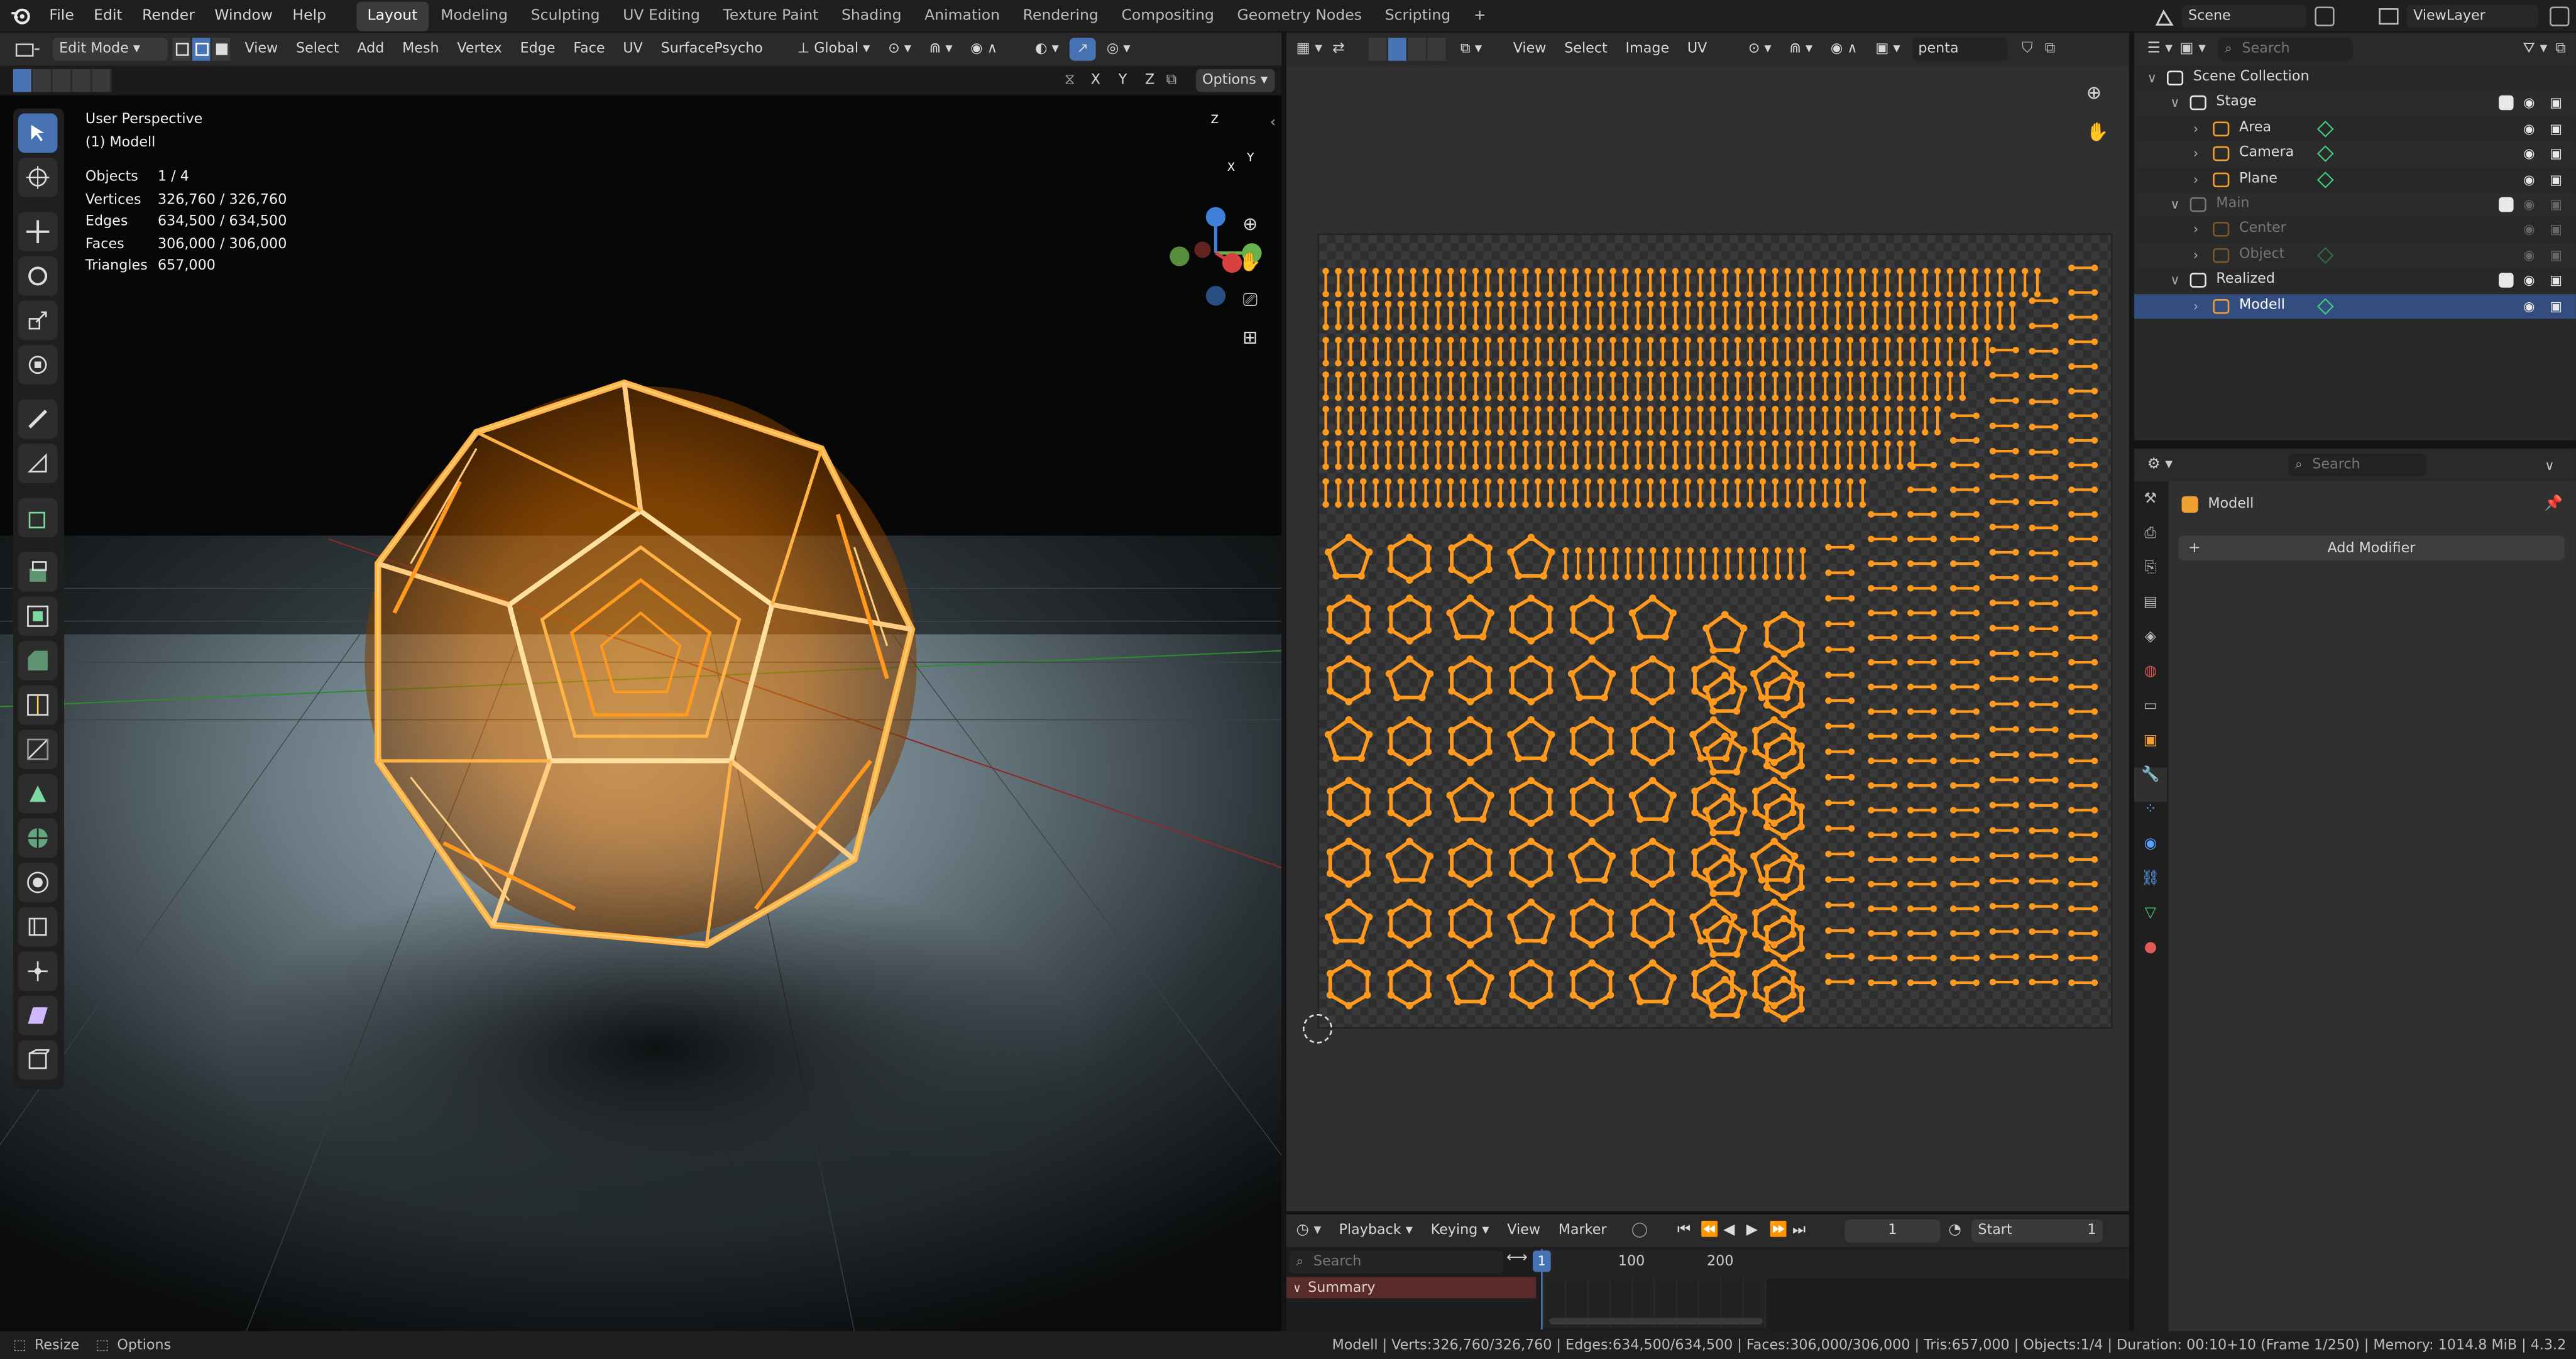 The image size is (2576, 1359). What do you see at coordinates (1398, 49) in the screenshot?
I see `uv-edge-select-icon` at bounding box center [1398, 49].